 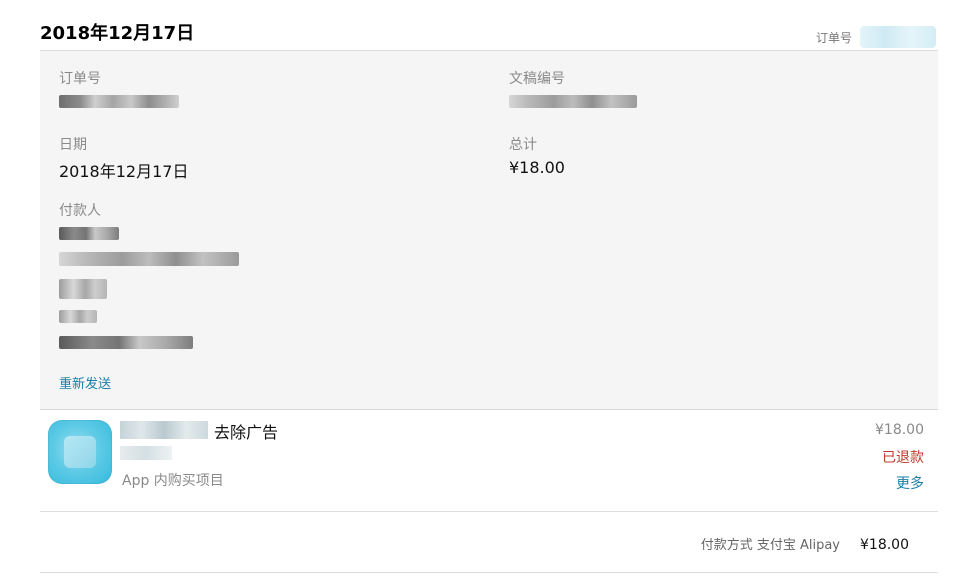 I want to click on document-number-label: 文稿编号, so click(x=537, y=79).